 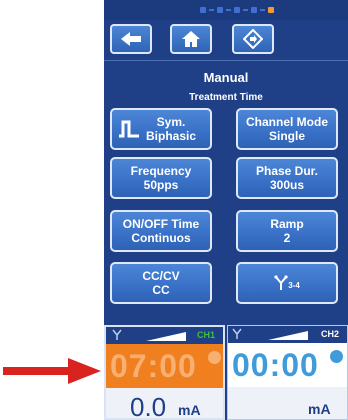 I want to click on channels-3-4-button: 3-4, so click(x=287, y=283).